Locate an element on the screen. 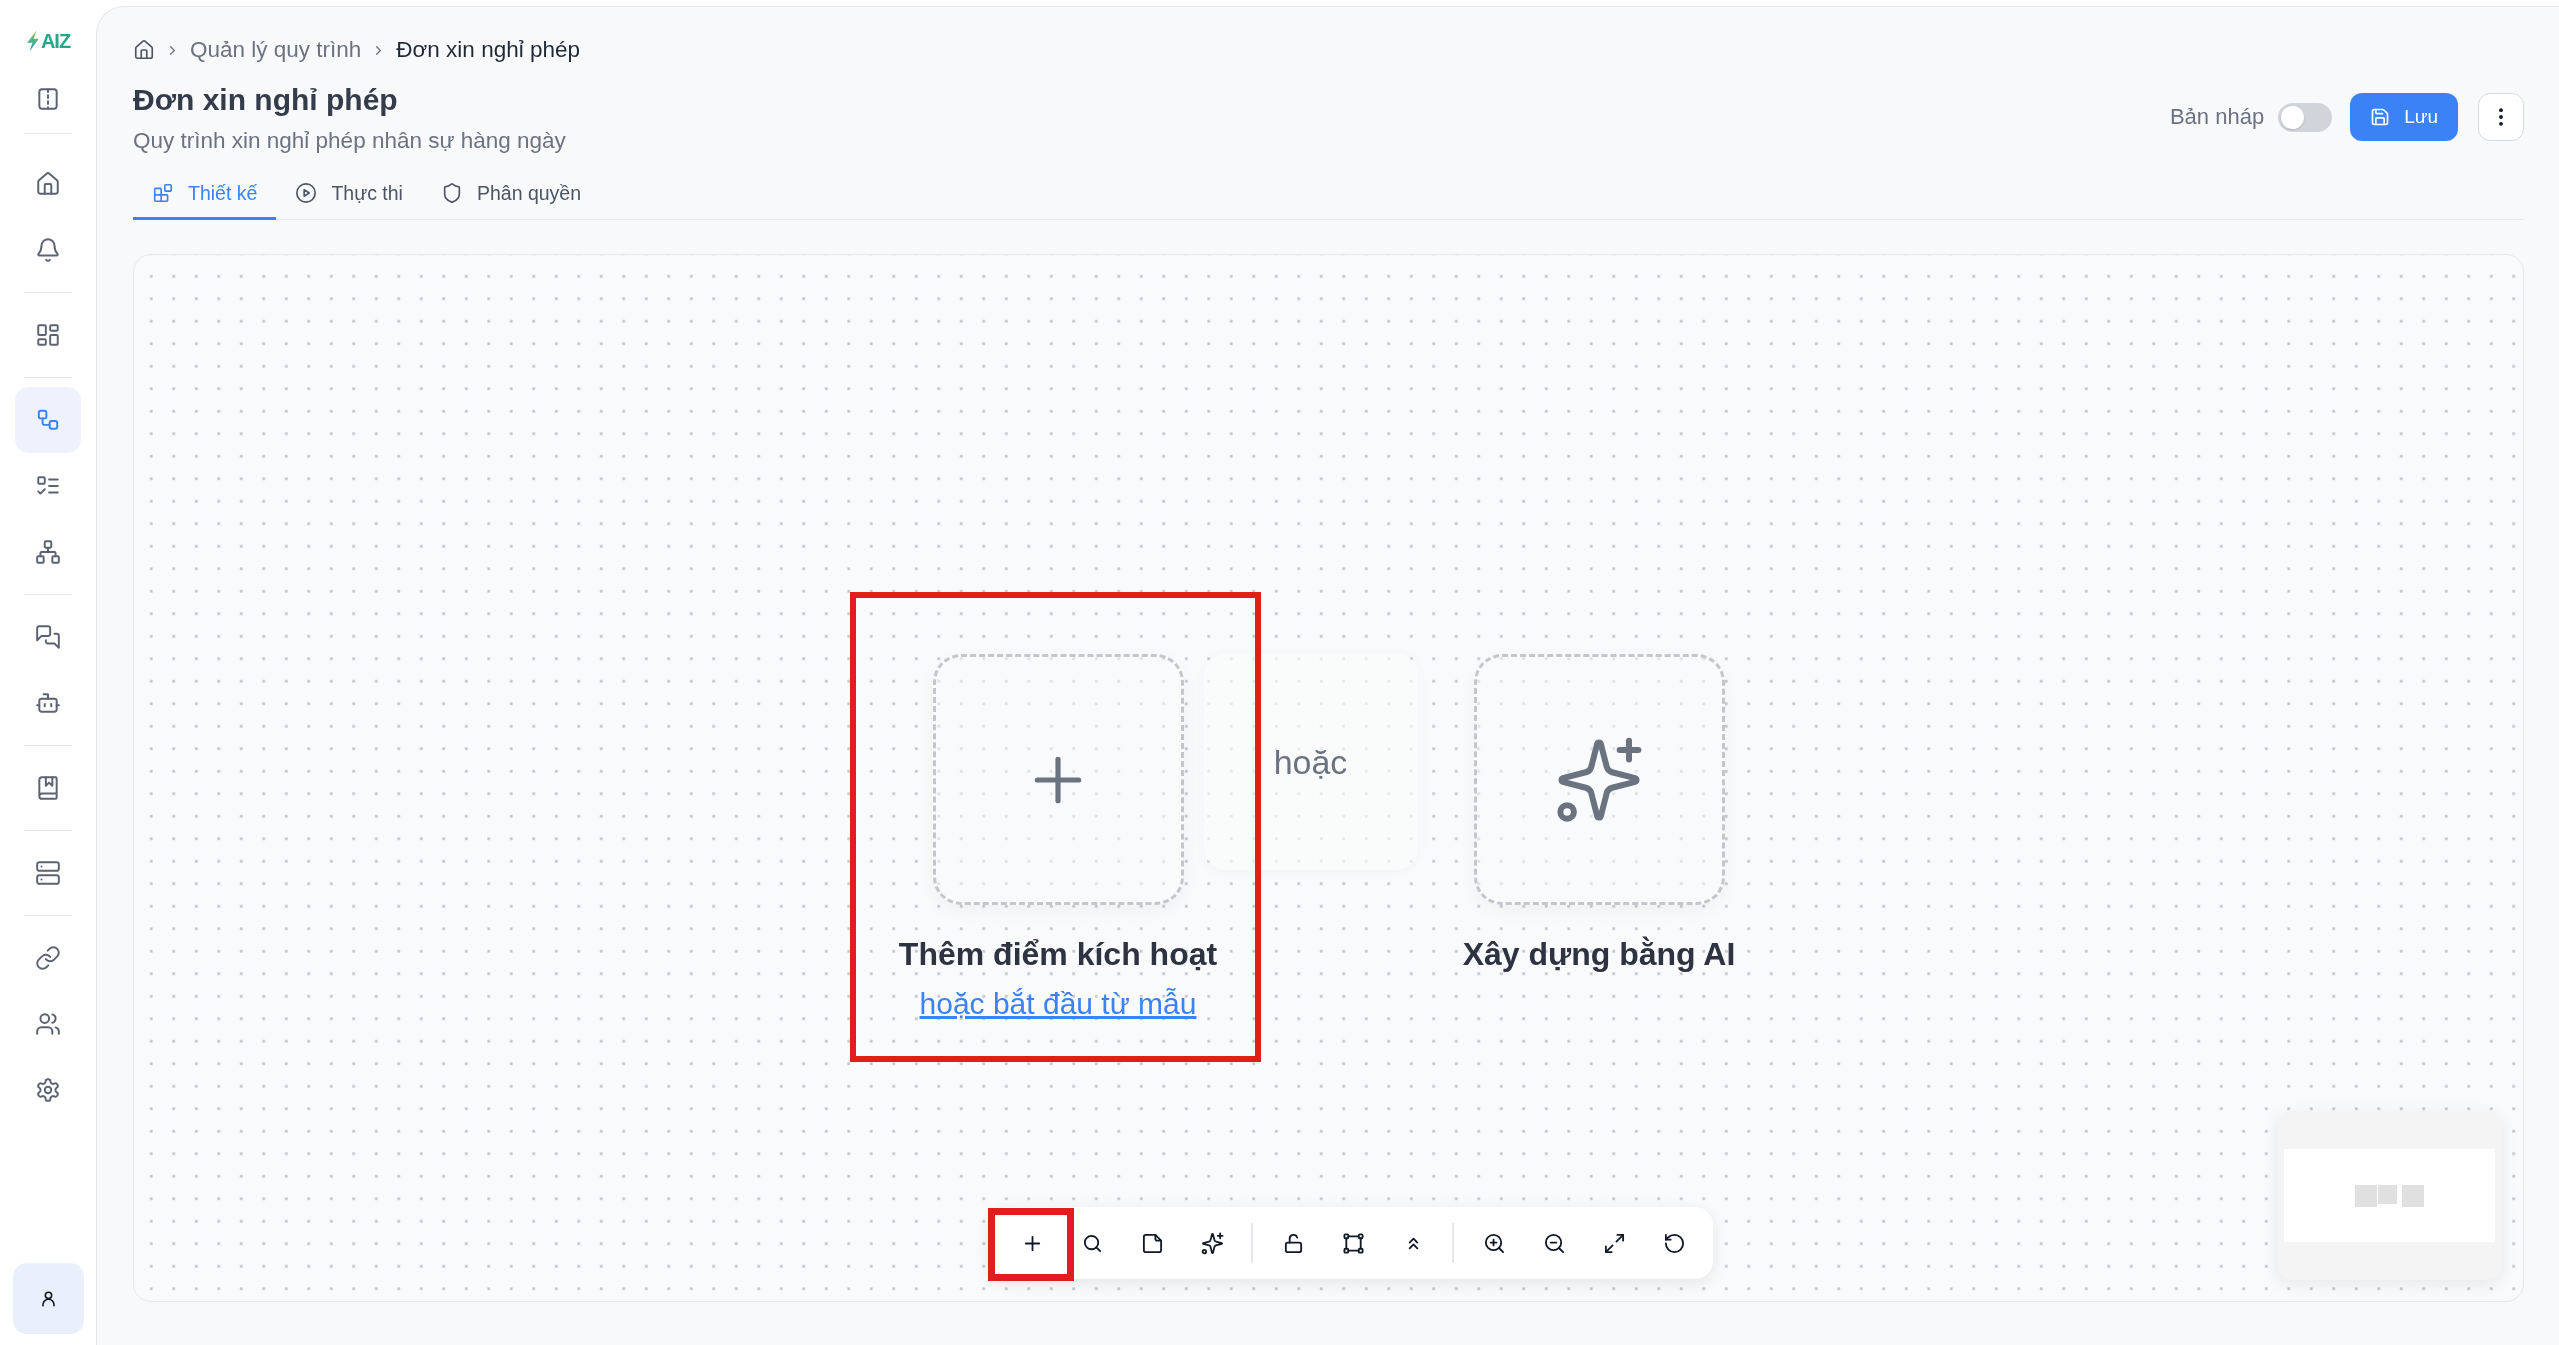 This screenshot has width=2559, height=1345. ai-build-title: Xây dựng bằng AI is located at coordinates (1599, 954).